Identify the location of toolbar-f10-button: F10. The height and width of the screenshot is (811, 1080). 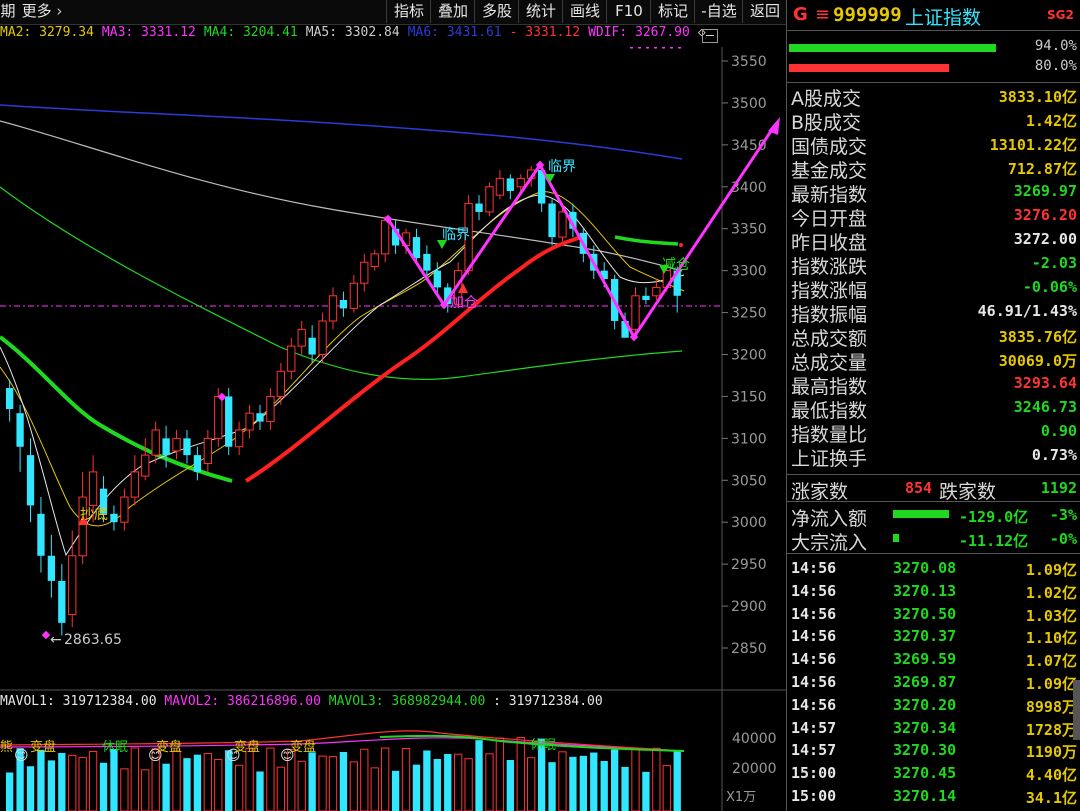
(628, 11).